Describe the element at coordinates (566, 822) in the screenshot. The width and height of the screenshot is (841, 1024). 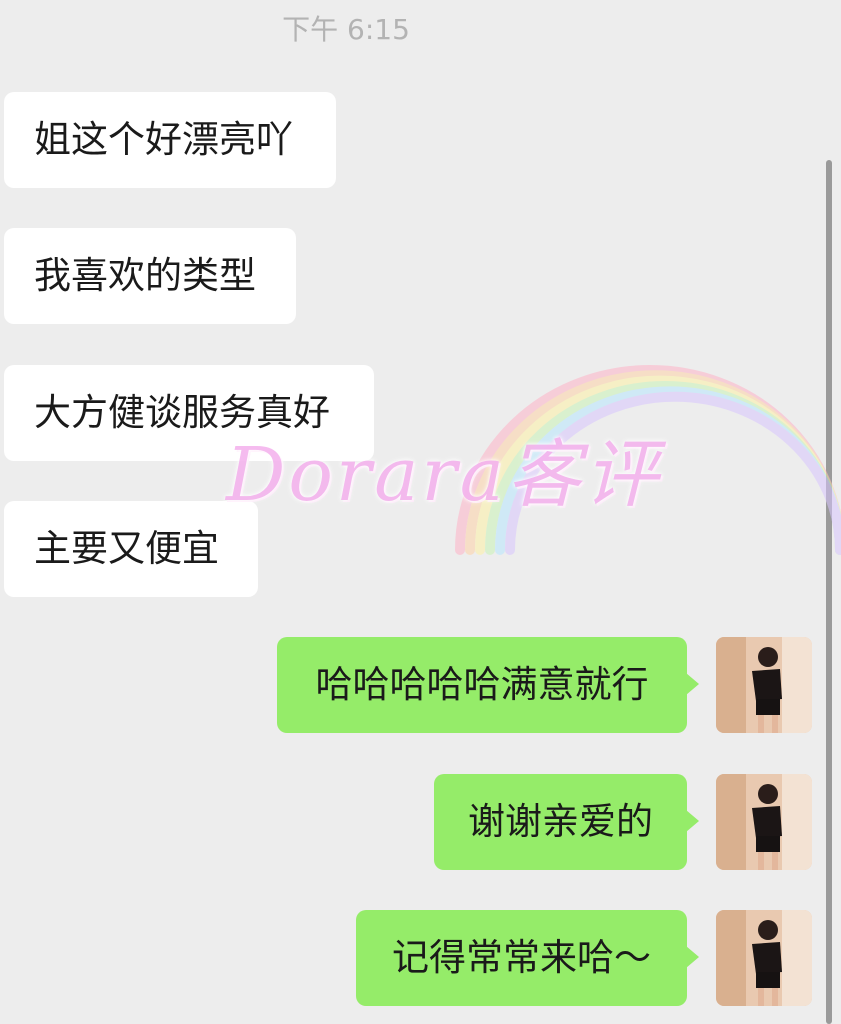
I see `outgoing-message-bubble: 谢谢亲爱的` at that location.